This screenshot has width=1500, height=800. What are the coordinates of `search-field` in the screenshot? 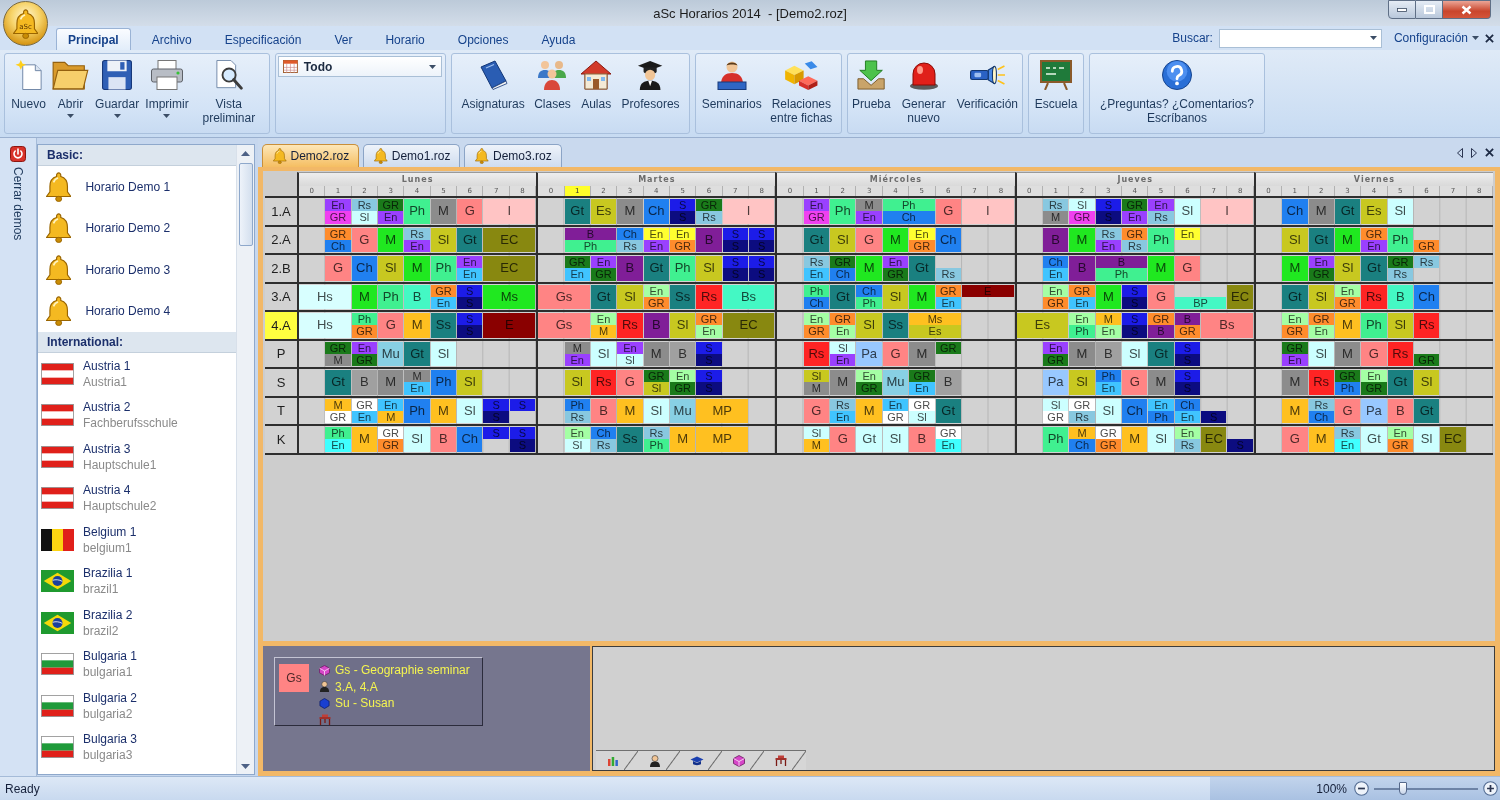 It's located at (1300, 38).